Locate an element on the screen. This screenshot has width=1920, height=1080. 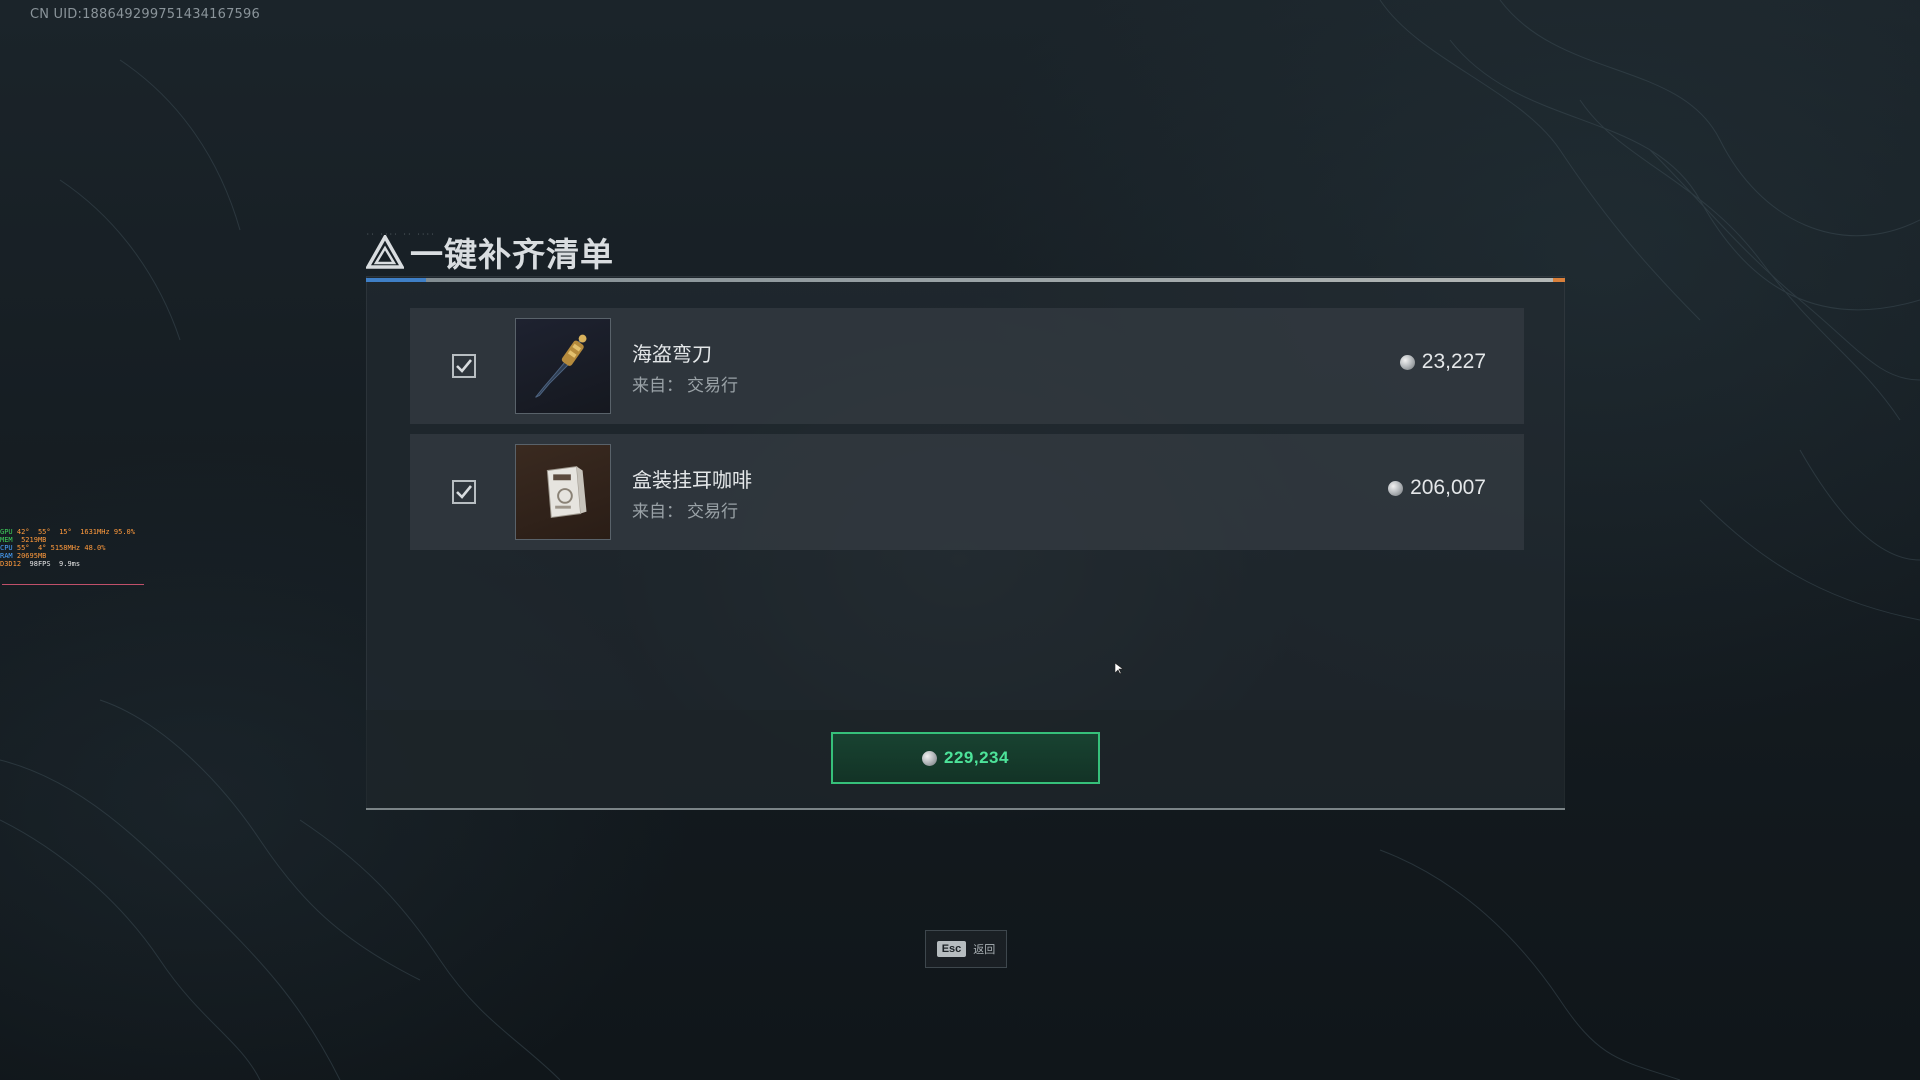
purchase-total-button: 229,234 is located at coordinates (965, 758).